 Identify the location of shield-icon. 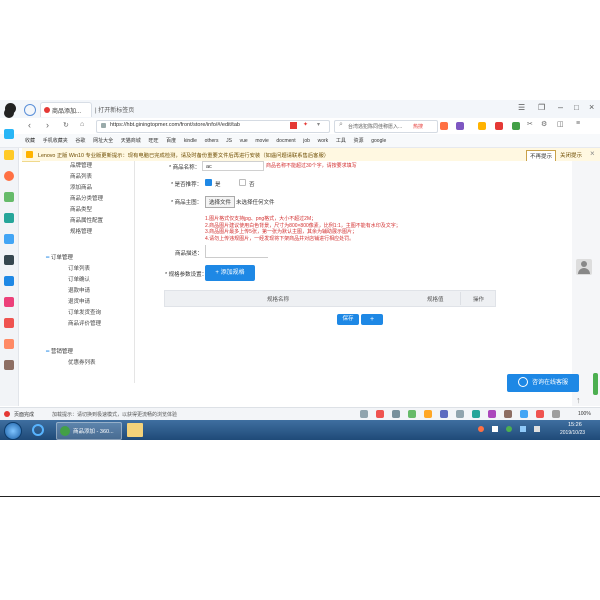
(30, 110).